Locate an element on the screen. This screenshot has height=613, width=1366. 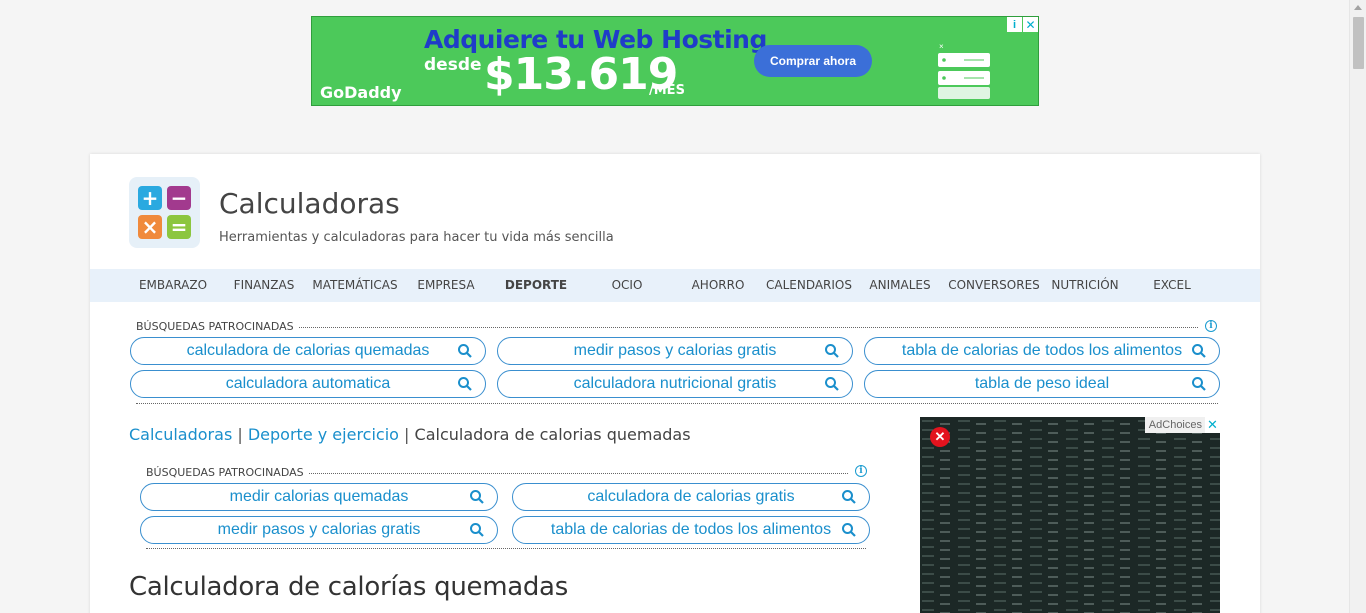
minus-icon: − is located at coordinates (179, 198).